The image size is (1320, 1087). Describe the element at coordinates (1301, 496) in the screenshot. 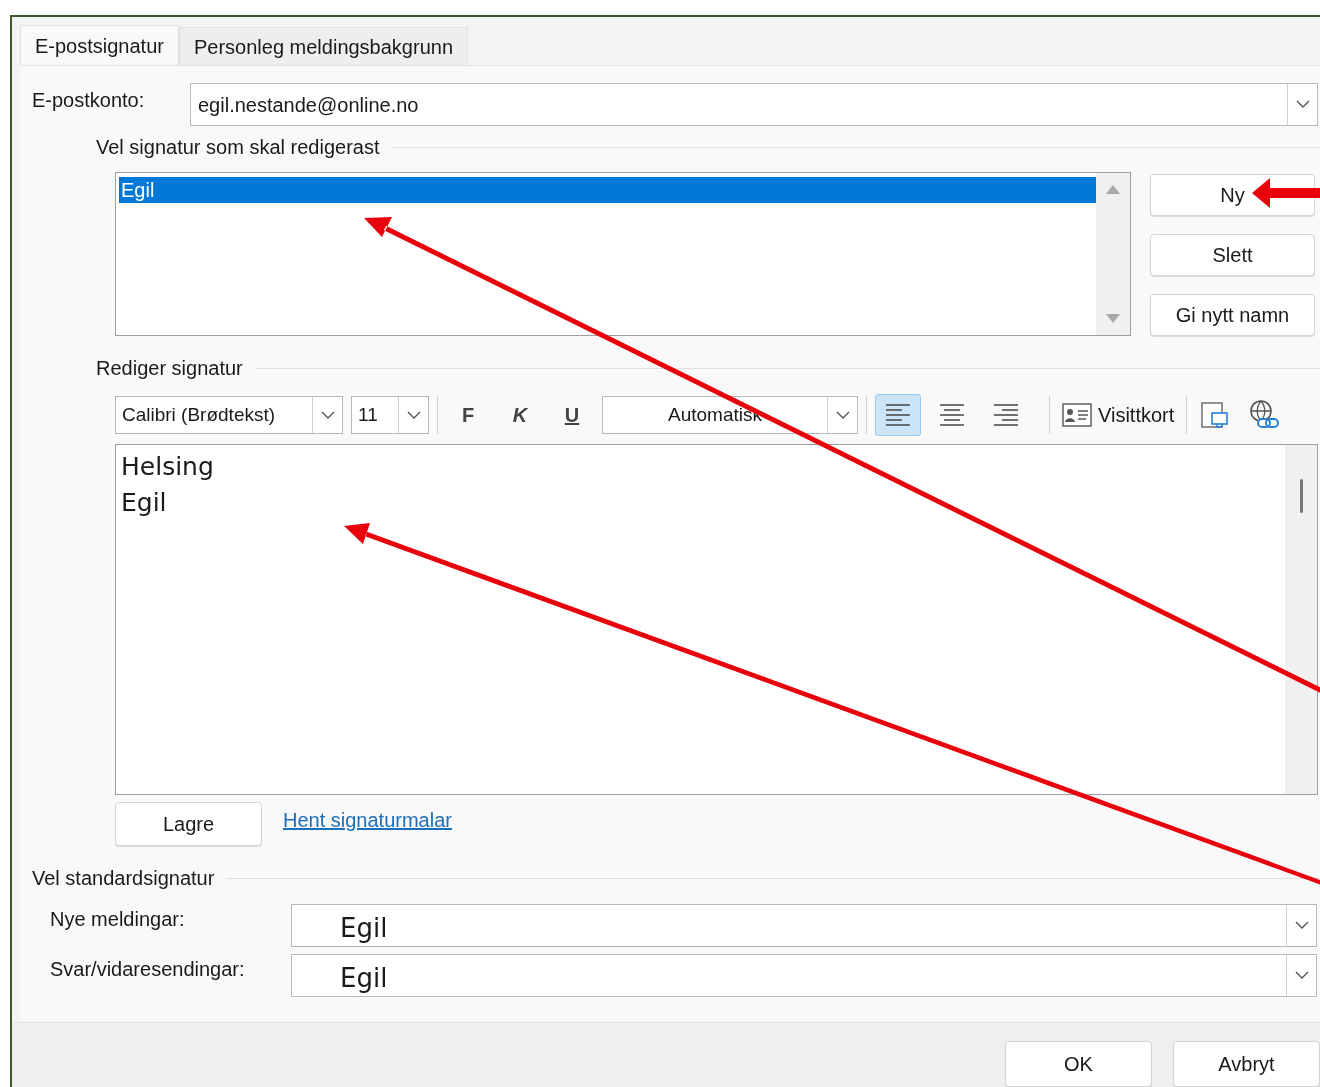

I see `scrollbar-thumb` at that location.